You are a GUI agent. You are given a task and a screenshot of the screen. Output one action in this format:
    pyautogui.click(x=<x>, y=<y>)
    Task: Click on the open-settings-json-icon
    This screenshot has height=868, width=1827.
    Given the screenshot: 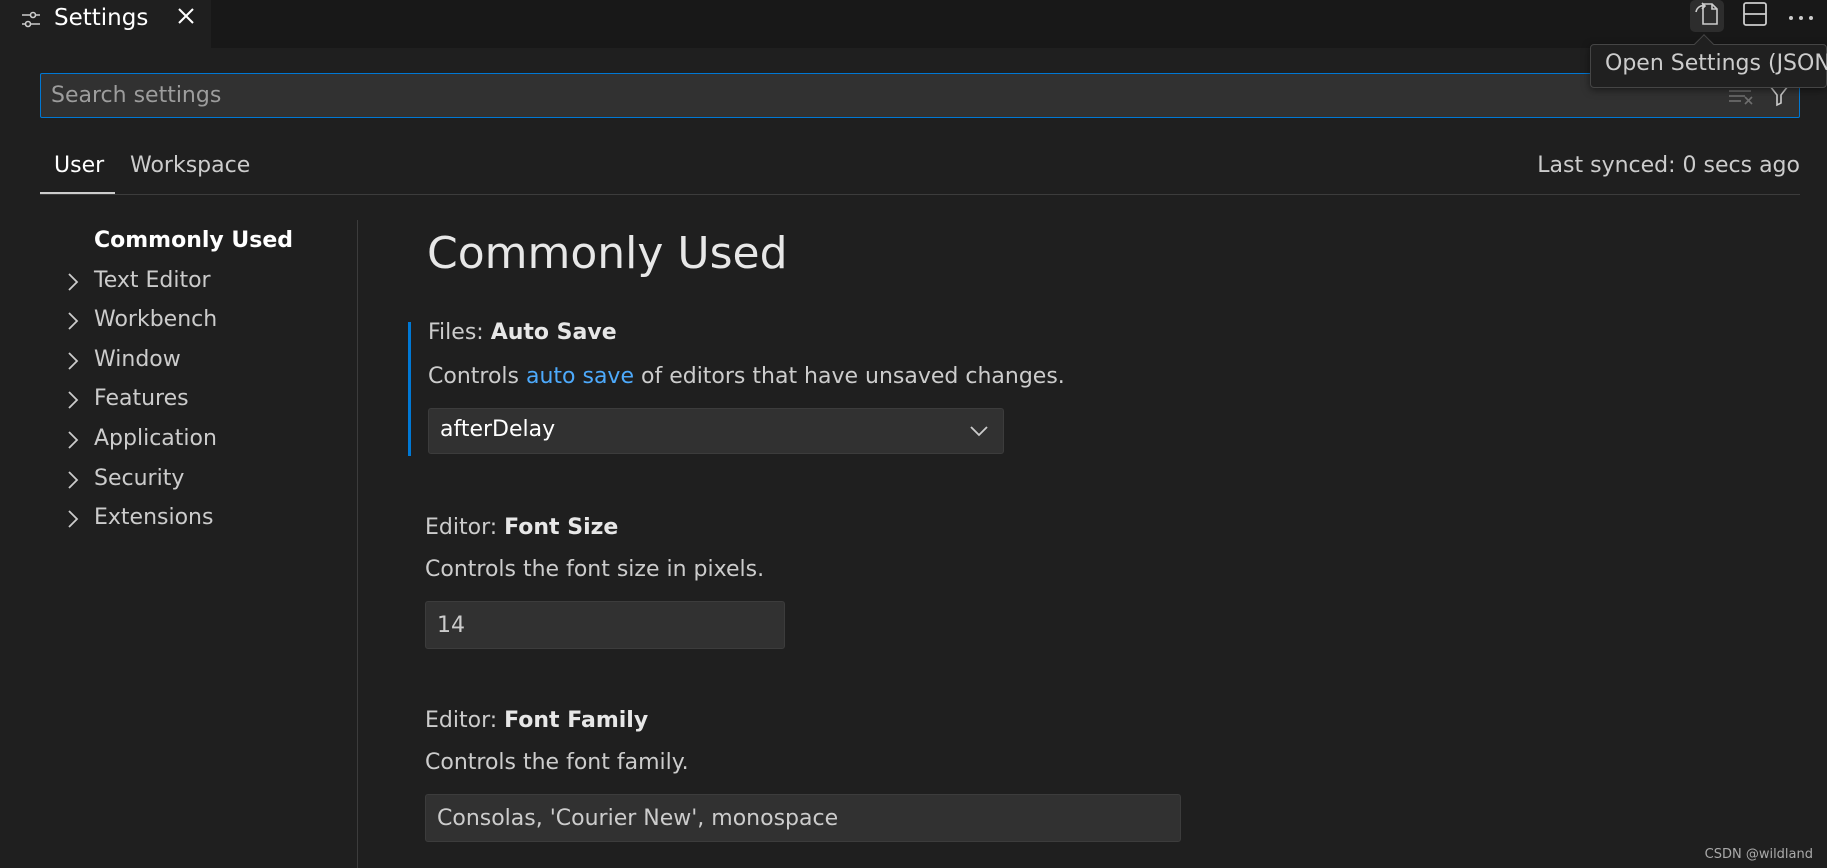 What is the action you would take?
    pyautogui.click(x=1707, y=16)
    